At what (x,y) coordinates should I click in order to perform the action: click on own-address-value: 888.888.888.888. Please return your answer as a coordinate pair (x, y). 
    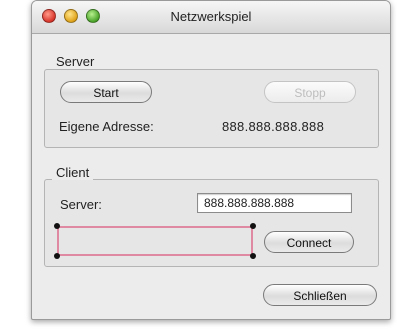
    Looking at the image, I should click on (273, 126).